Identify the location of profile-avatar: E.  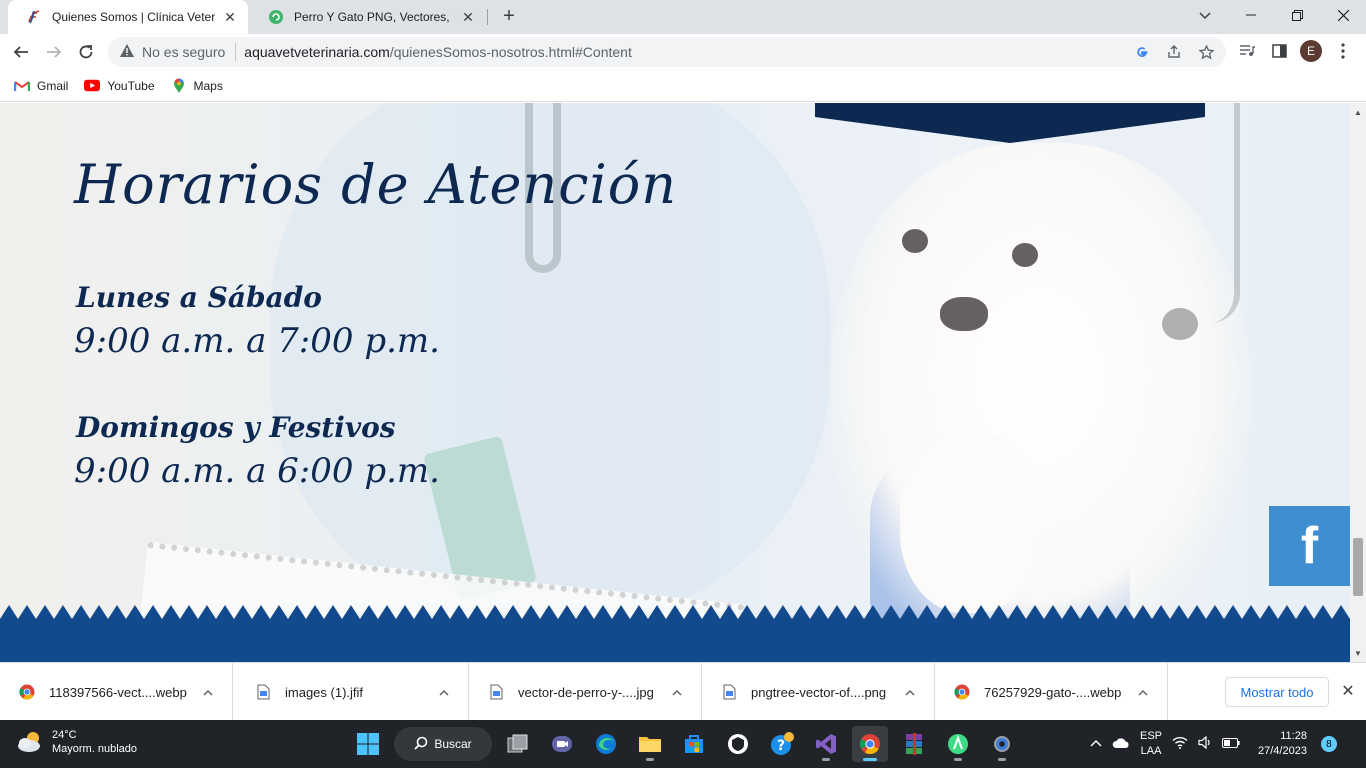
(1311, 51).